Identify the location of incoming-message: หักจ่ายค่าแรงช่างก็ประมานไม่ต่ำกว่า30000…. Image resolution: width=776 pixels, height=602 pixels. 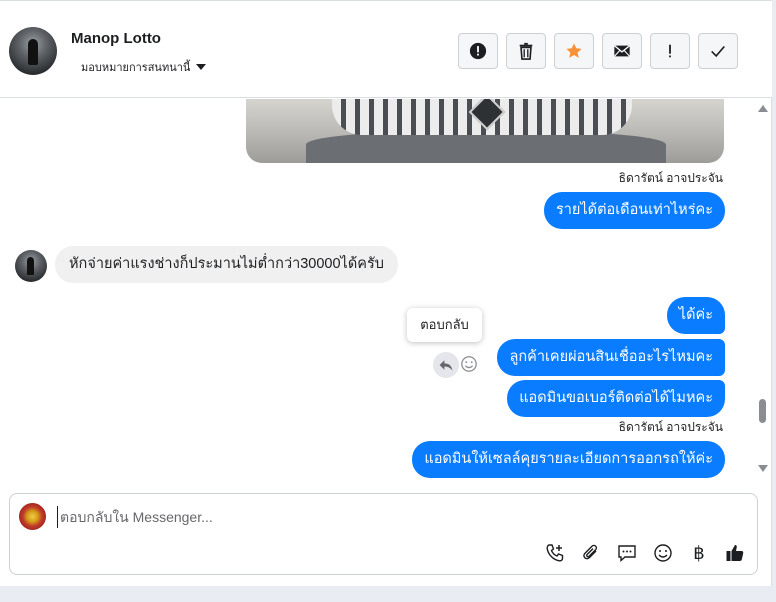
(226, 264).